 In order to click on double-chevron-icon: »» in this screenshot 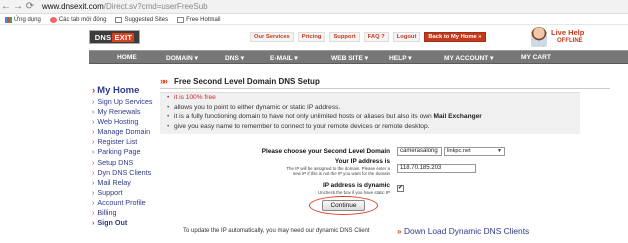, I will do `click(164, 81)`.